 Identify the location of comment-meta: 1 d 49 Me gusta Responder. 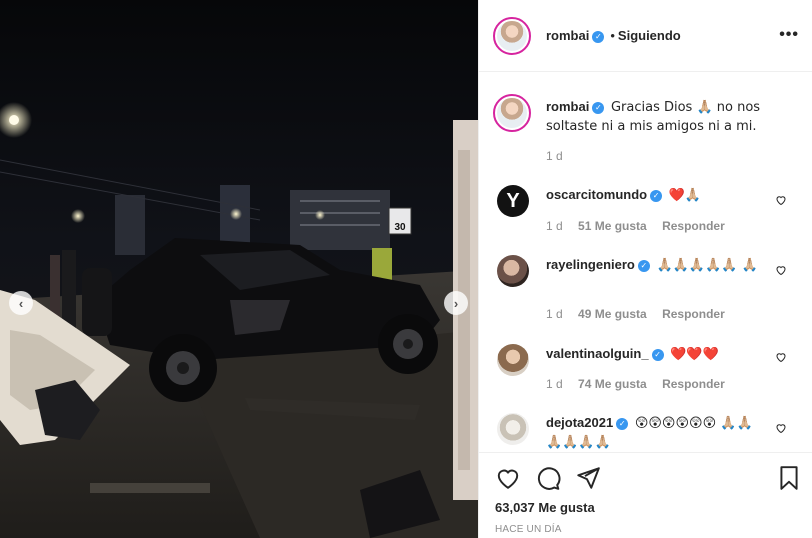
(641, 314).